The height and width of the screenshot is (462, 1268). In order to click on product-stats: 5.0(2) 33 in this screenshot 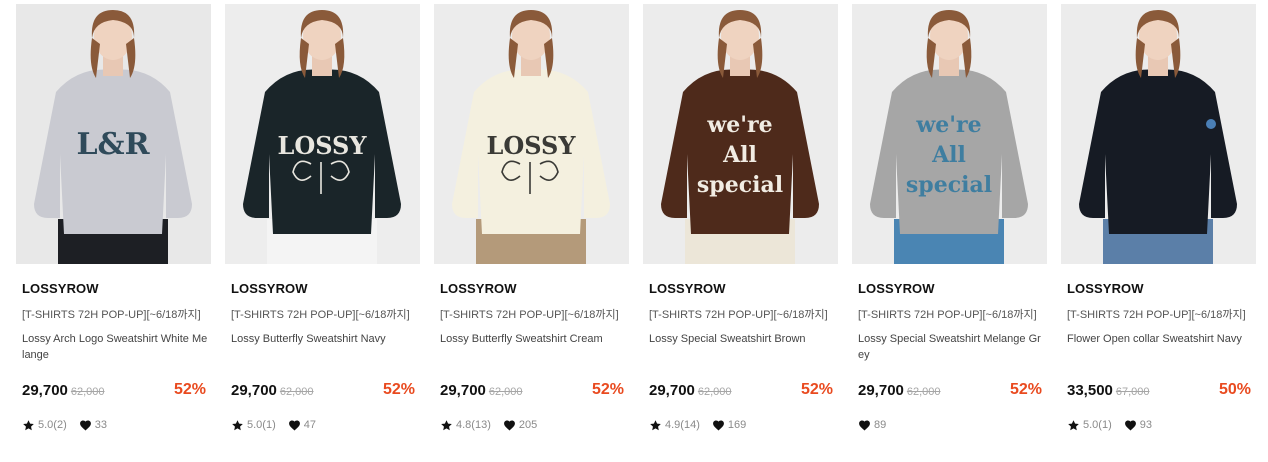, I will do `click(70, 425)`.